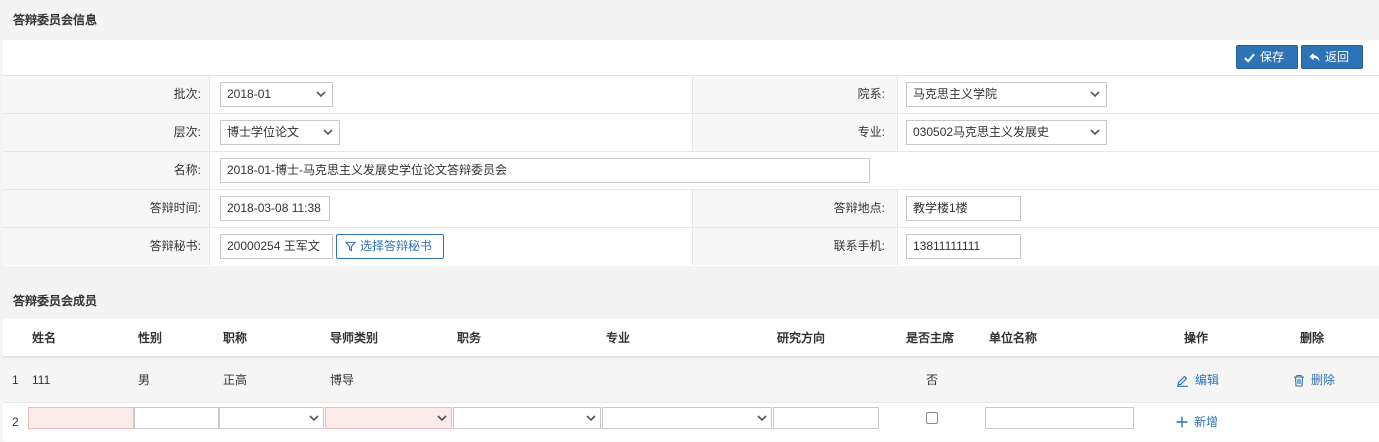 The width and height of the screenshot is (1379, 442). Describe the element at coordinates (963, 246) in the screenshot. I see `phone-input: 13811111111` at that location.